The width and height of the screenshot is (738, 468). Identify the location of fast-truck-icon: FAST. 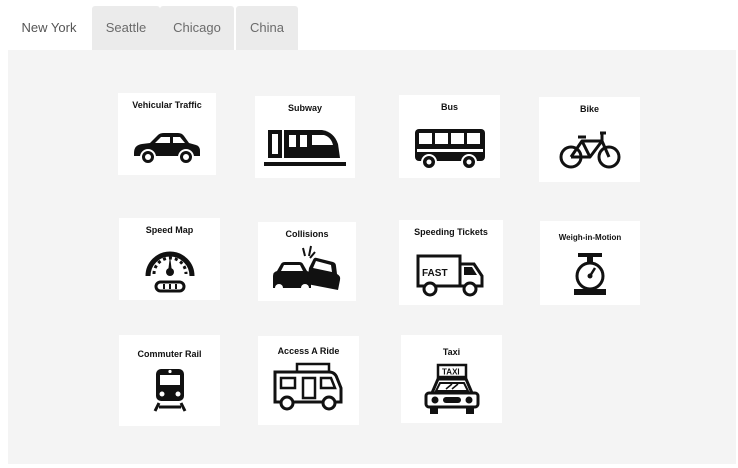
(450, 275).